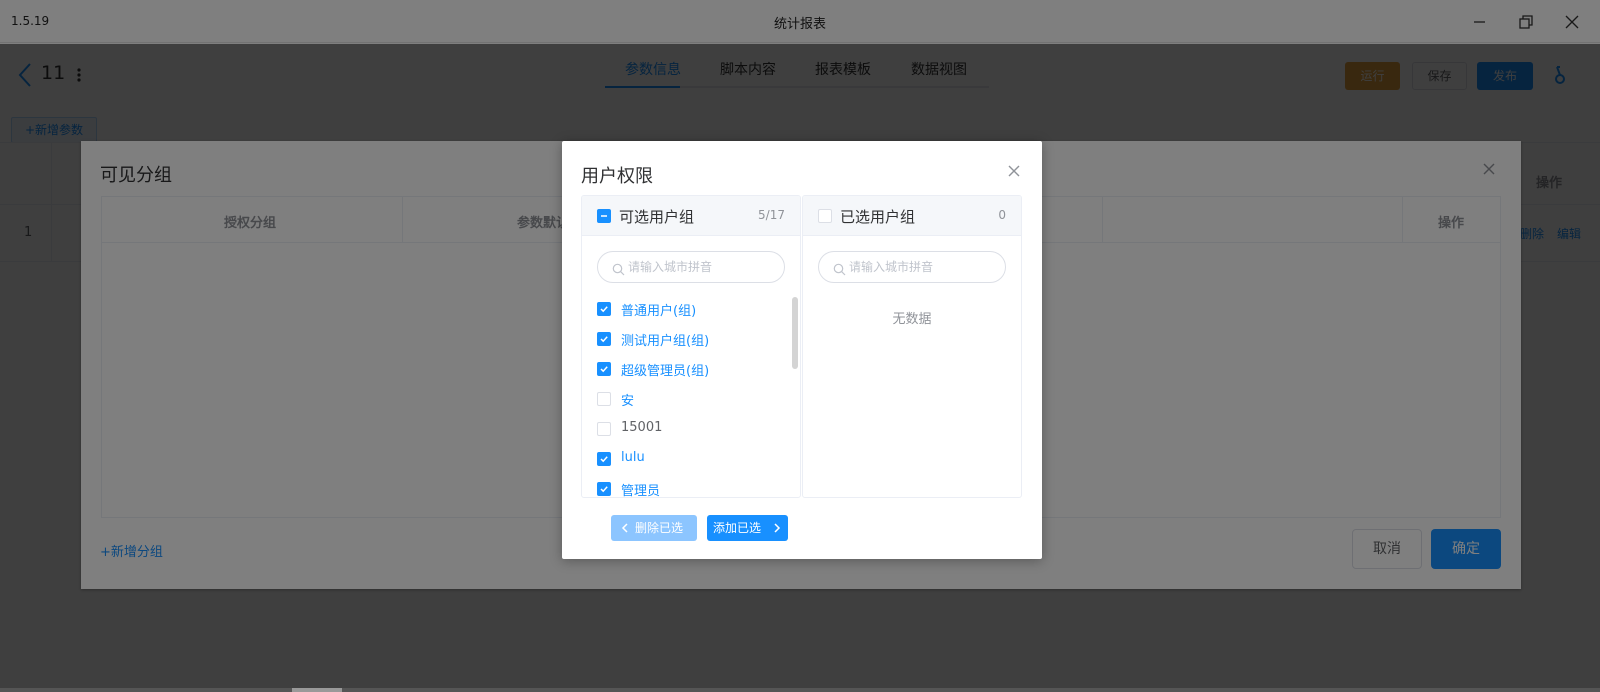  Describe the element at coordinates (641, 491) in the screenshot. I see `item-label: 管理员` at that location.